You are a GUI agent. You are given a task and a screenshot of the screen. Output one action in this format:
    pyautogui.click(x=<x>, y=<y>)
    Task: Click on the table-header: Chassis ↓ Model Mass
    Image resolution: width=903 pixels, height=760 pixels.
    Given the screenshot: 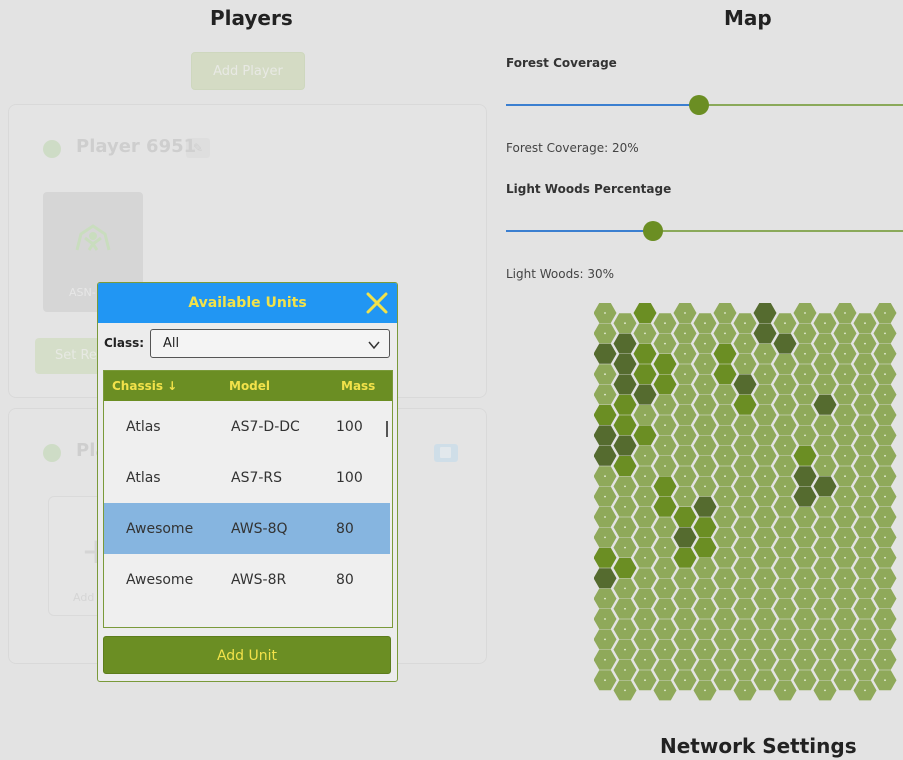 What is the action you would take?
    pyautogui.click(x=248, y=386)
    